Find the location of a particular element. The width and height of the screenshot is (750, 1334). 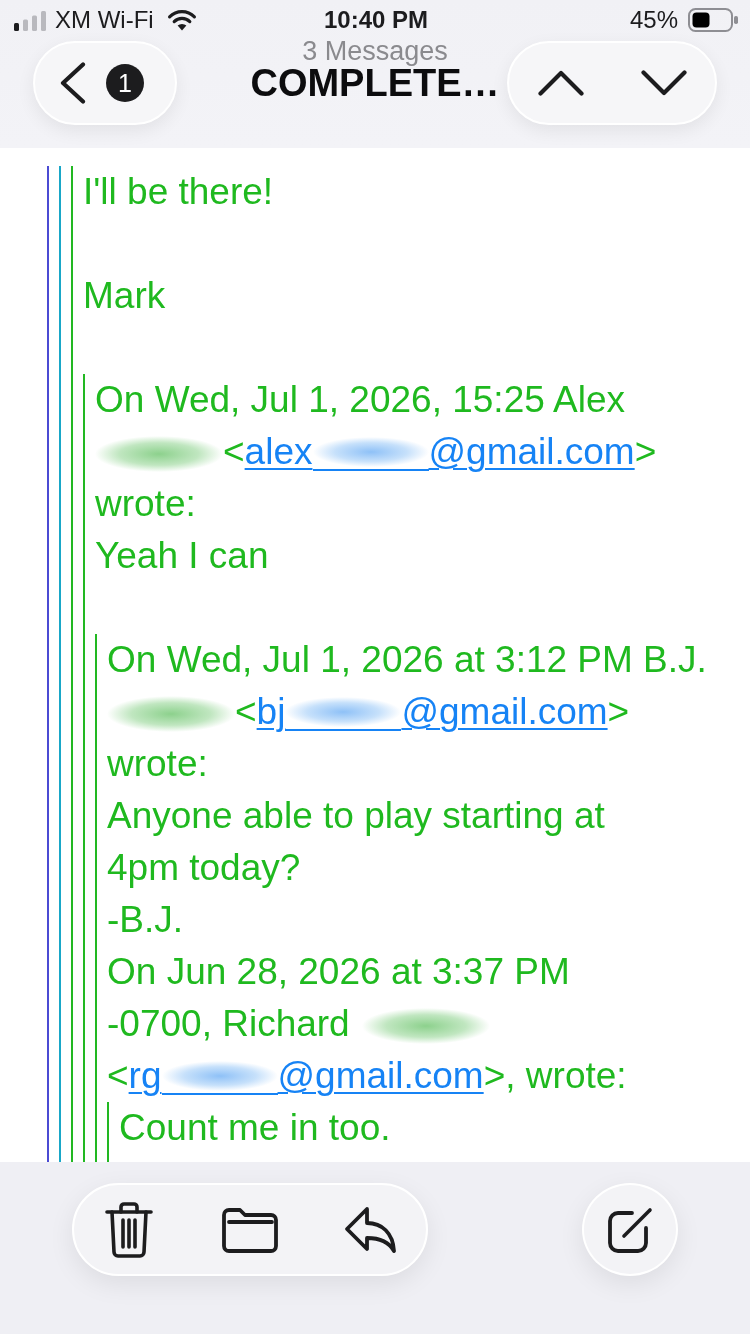

compose-icon is located at coordinates (630, 1229).